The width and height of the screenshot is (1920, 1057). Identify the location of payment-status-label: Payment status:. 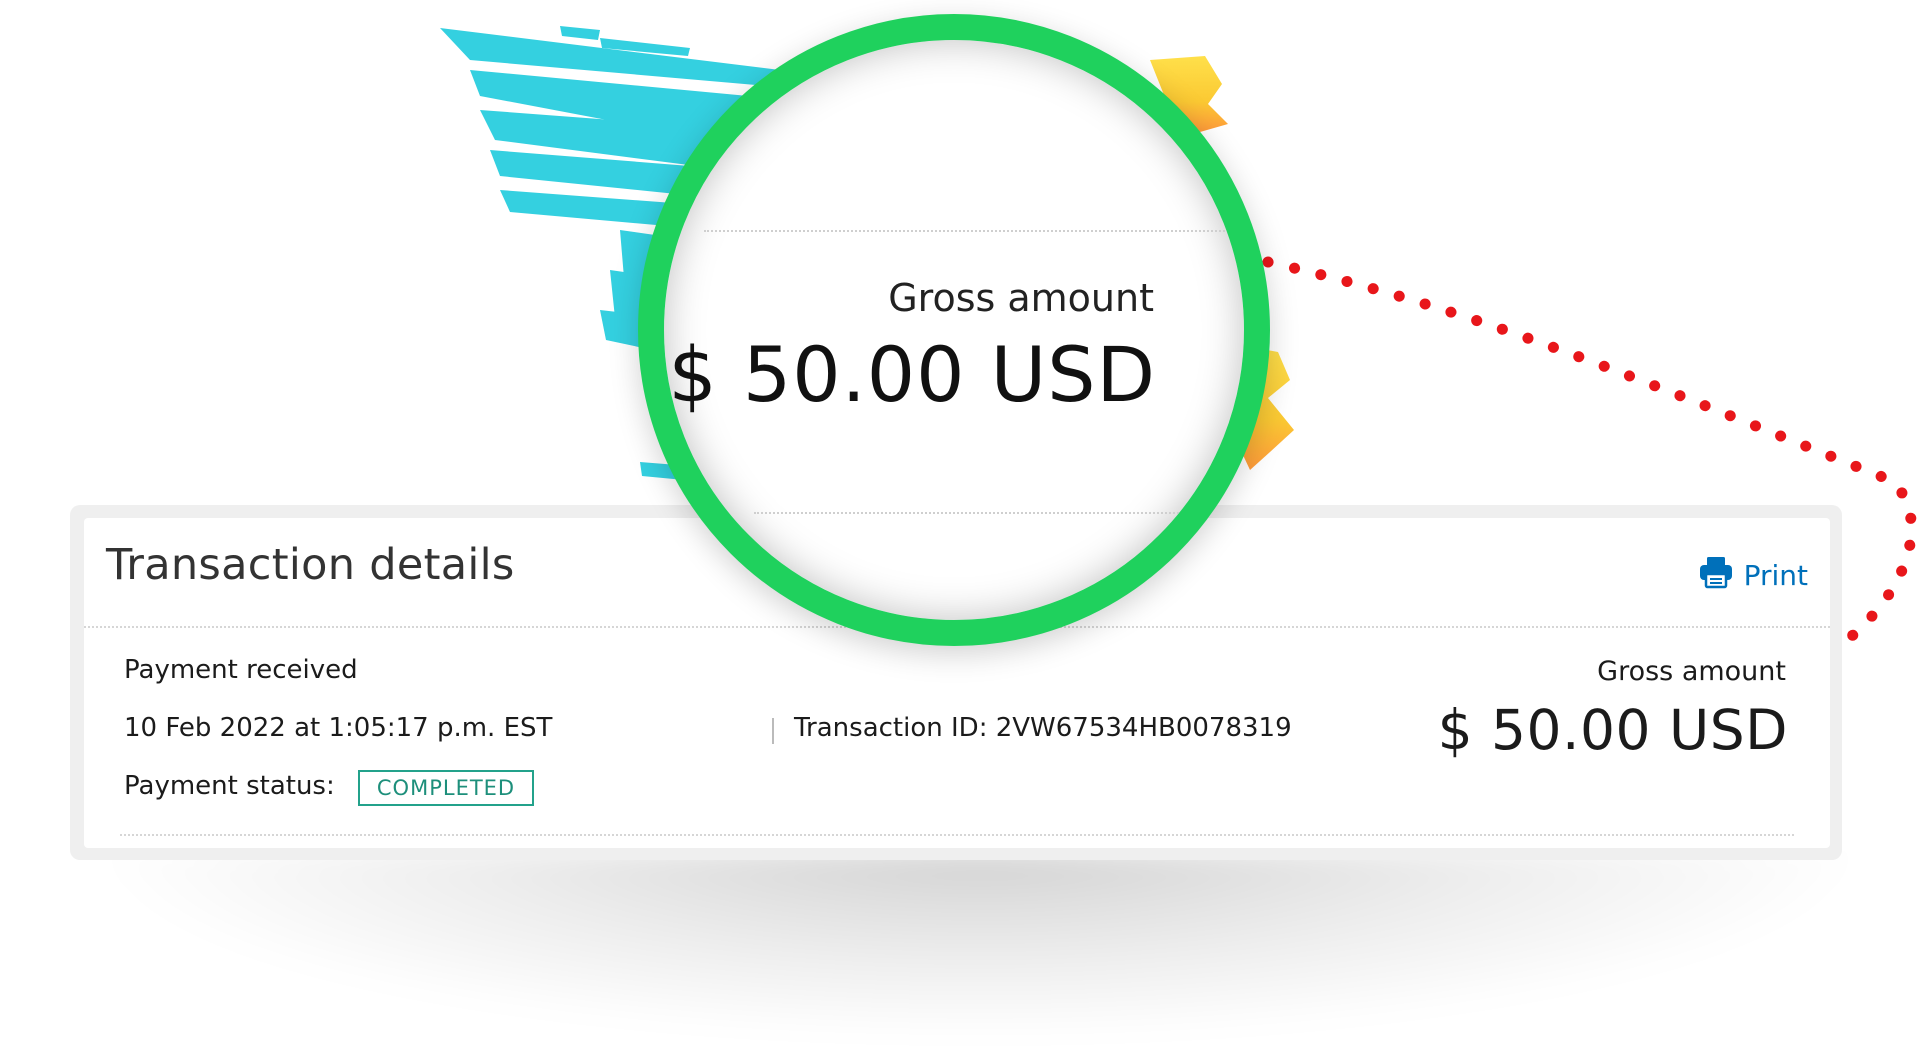
(229, 786).